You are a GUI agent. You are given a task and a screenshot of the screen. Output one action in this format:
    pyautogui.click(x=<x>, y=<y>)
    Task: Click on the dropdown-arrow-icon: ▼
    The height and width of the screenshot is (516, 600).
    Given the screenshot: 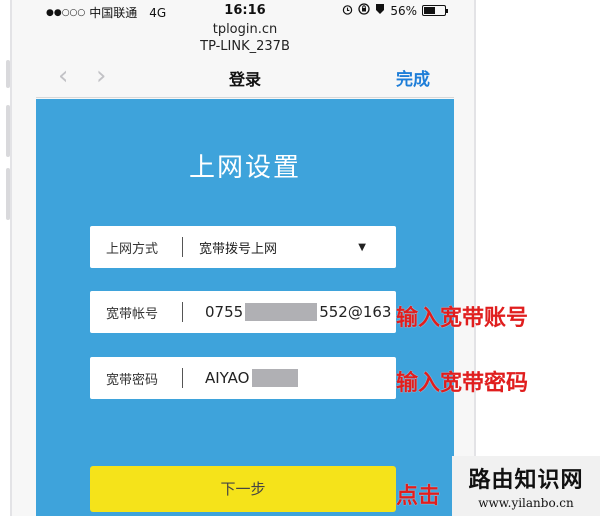 What is the action you would take?
    pyautogui.click(x=362, y=247)
    